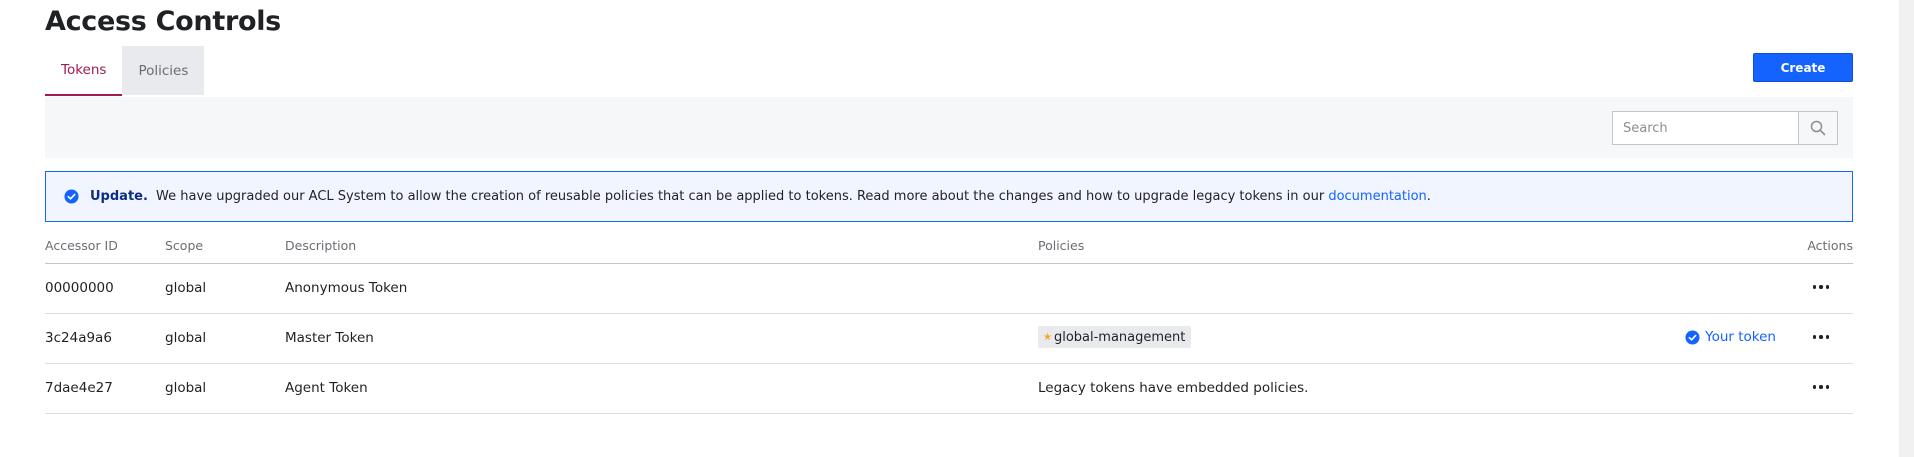  What do you see at coordinates (1377, 196) in the screenshot?
I see `documentation-link: documentation` at bounding box center [1377, 196].